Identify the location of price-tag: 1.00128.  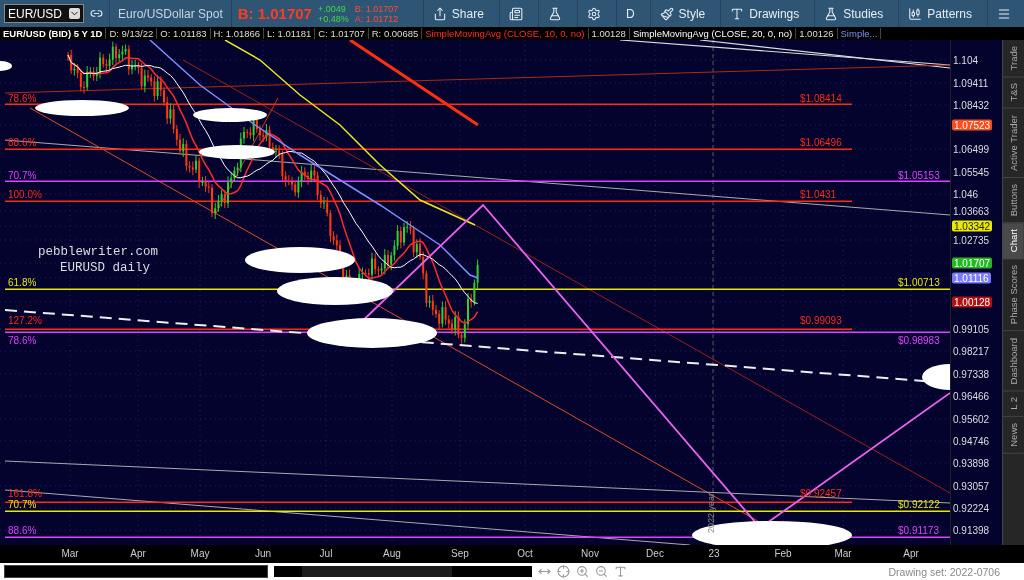
(972, 302).